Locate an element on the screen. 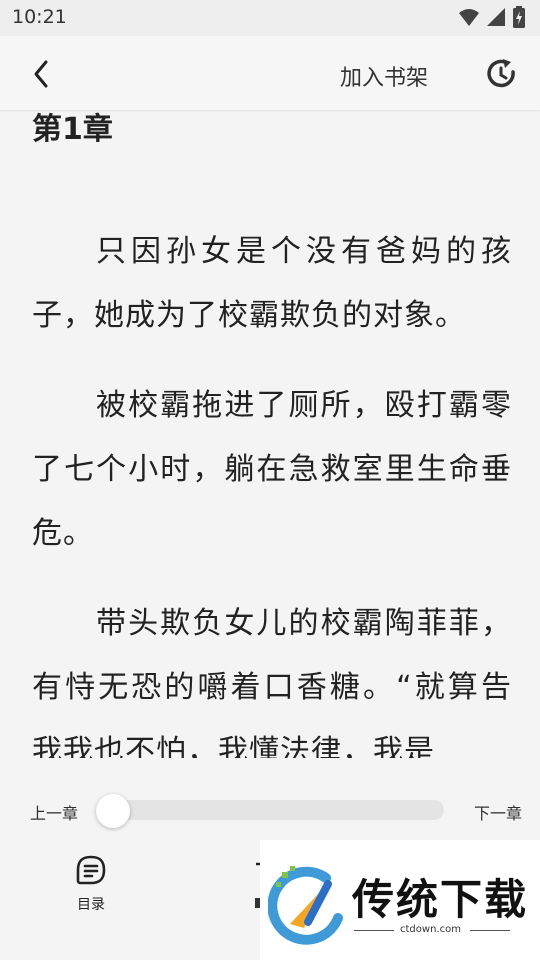  watermark-url: ctdown.com is located at coordinates (430, 929).